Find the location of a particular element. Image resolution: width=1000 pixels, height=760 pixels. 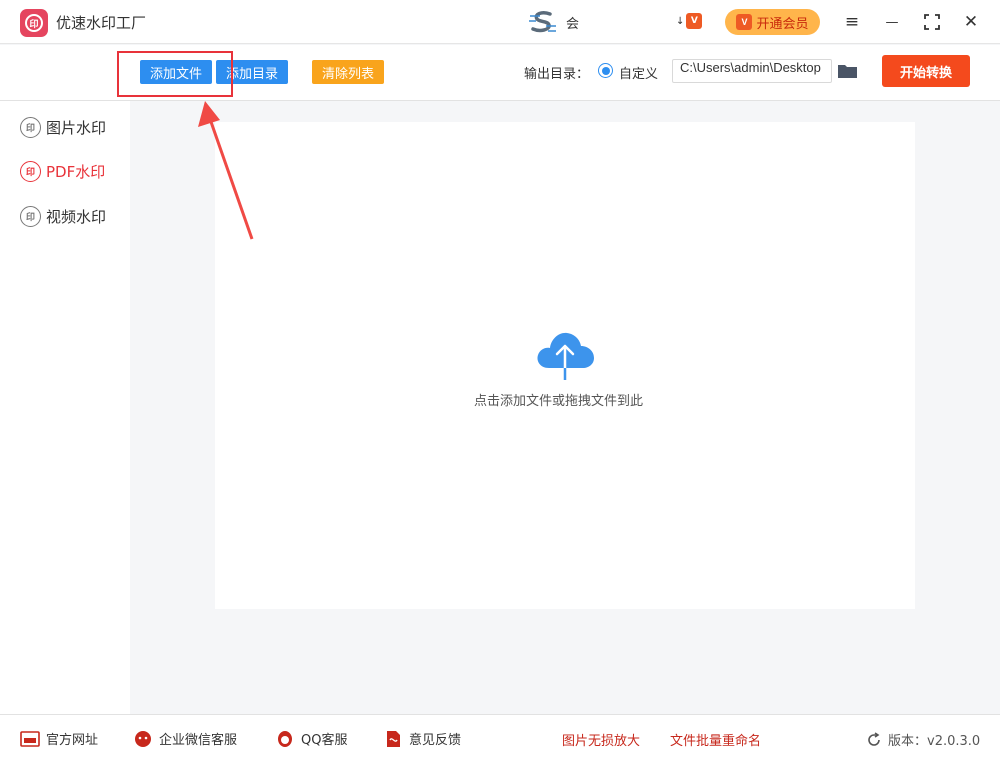

refresh-icon is located at coordinates (874, 738).